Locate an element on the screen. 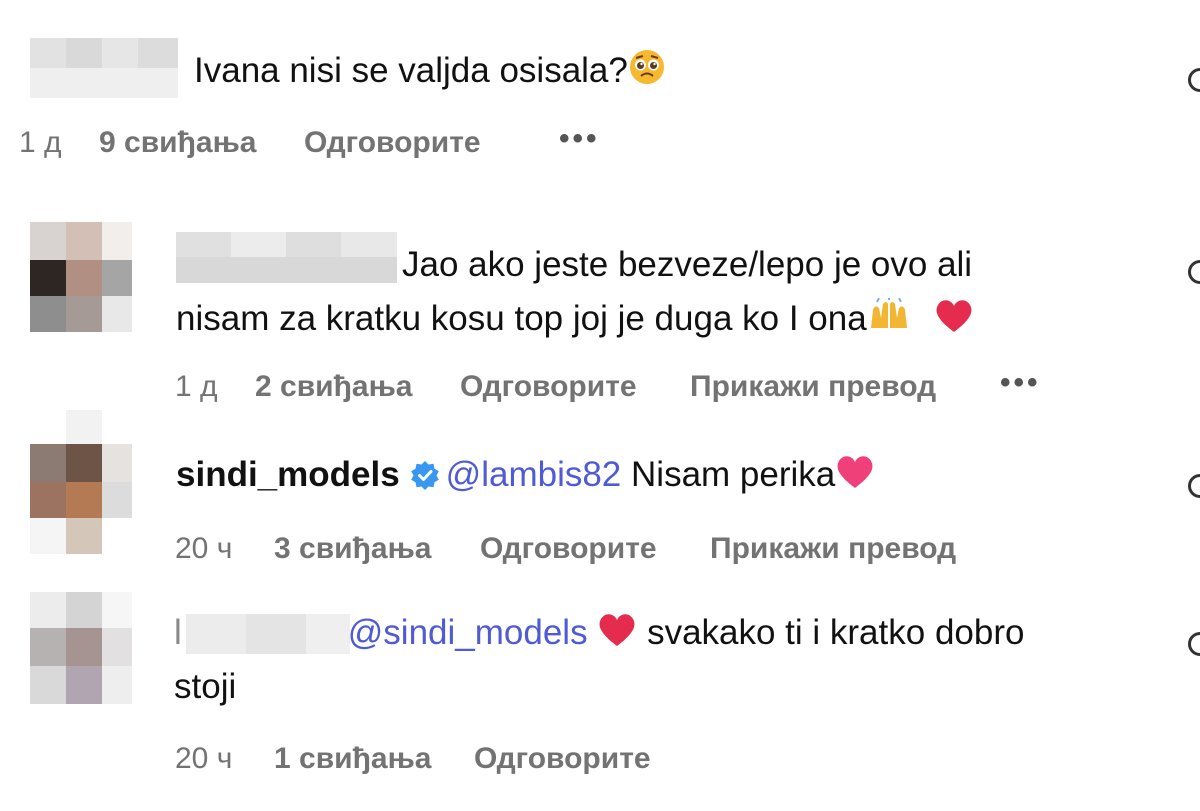  mention-link: @lambis82 is located at coordinates (534, 474).